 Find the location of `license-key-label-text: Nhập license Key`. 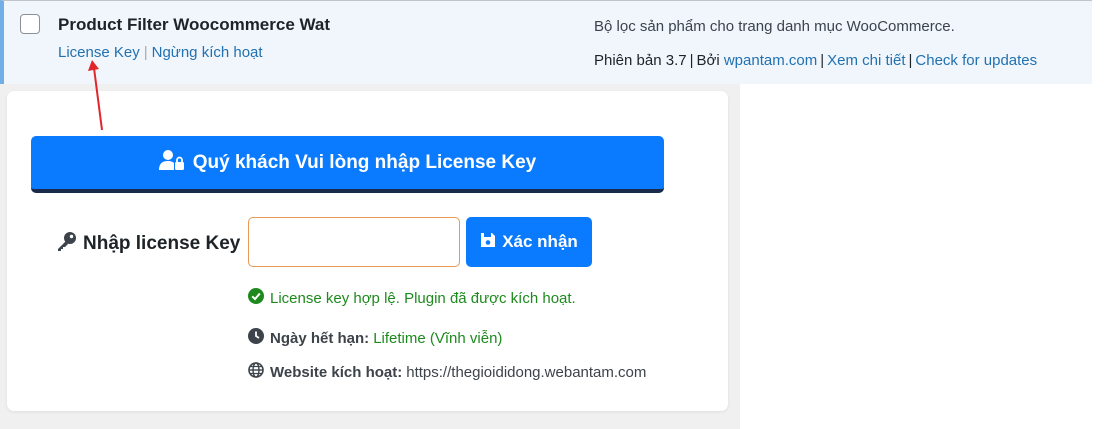

license-key-label-text: Nhập license Key is located at coordinates (162, 243).